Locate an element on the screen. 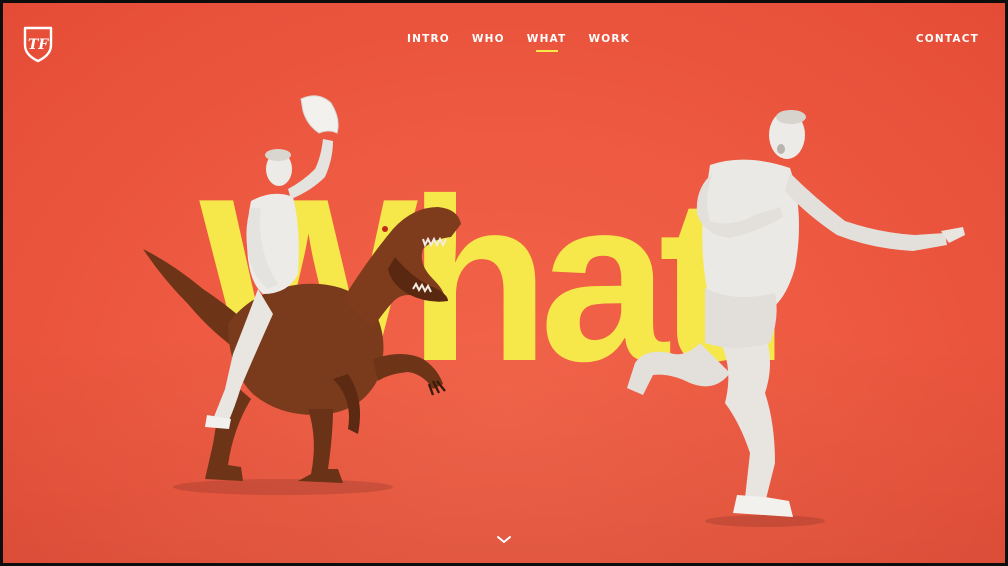  site-logo: TF is located at coordinates (38, 43).